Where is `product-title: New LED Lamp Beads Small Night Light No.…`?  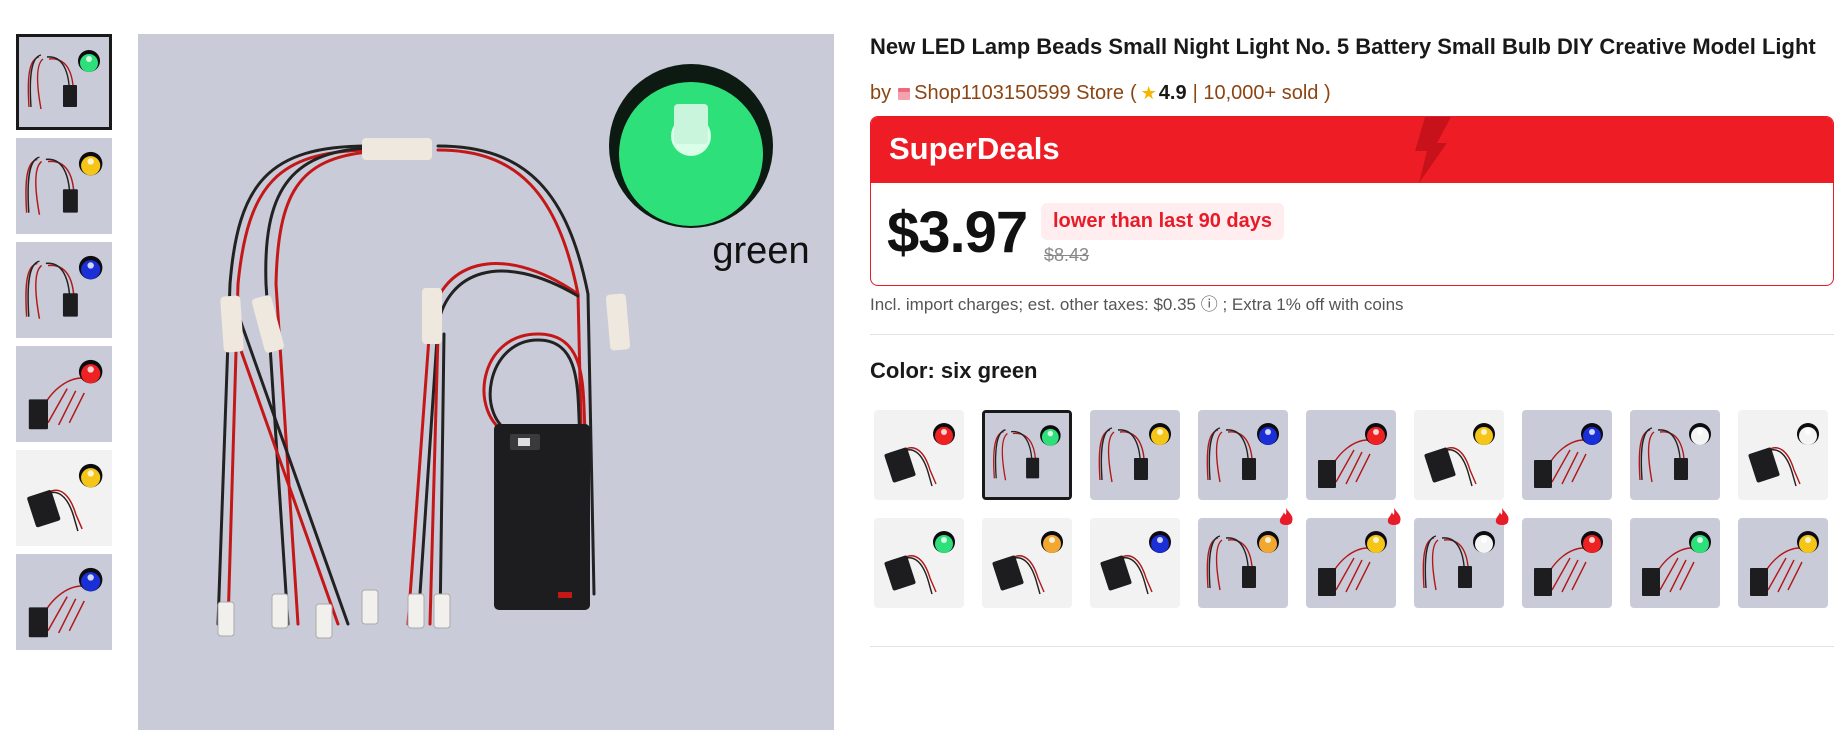 product-title: New LED Lamp Beads Small Night Light No.… is located at coordinates (1343, 46).